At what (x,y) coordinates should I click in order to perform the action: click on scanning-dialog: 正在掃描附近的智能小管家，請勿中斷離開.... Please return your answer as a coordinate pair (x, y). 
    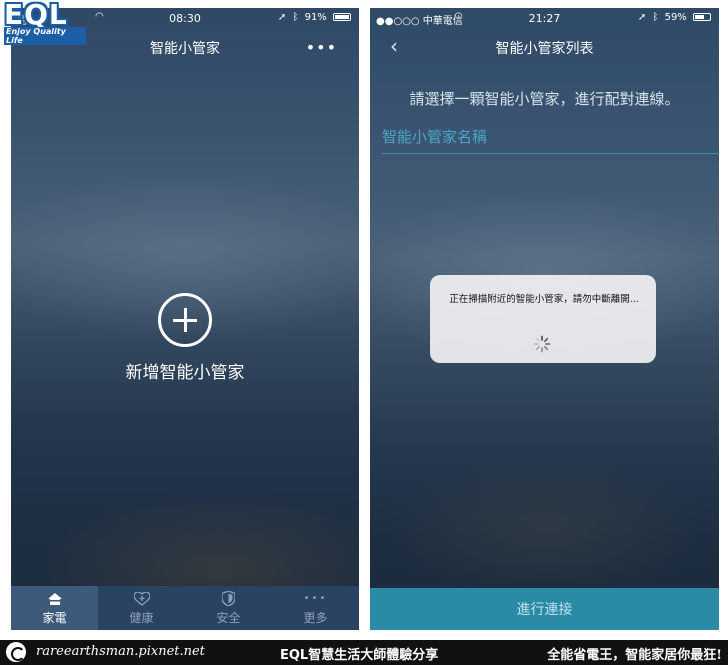
    Looking at the image, I should click on (543, 319).